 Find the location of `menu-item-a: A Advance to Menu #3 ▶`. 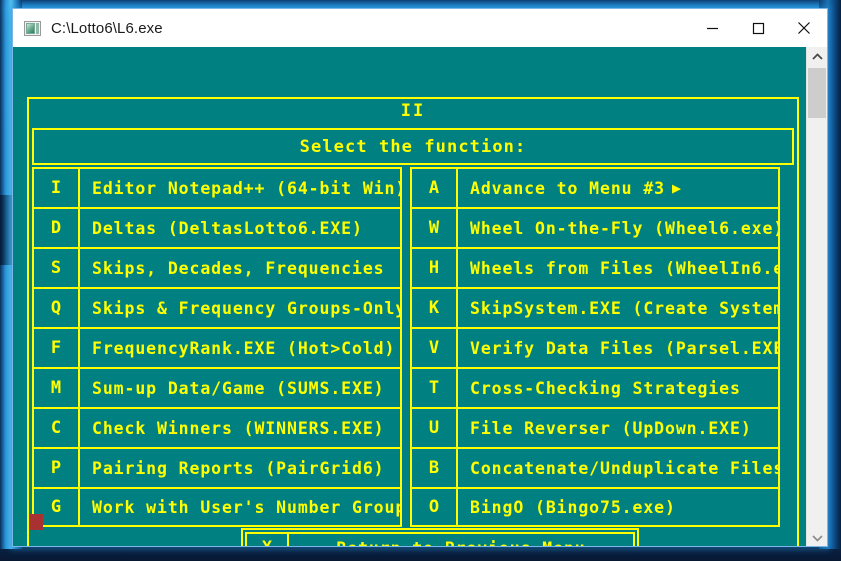

menu-item-a: A Advance to Menu #3 ▶ is located at coordinates (595, 187).